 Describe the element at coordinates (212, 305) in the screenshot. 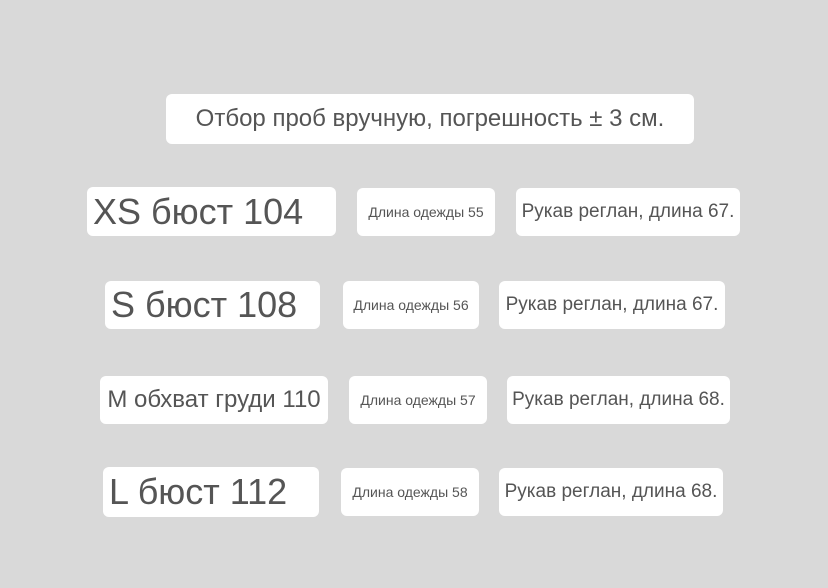

I see `size-label-s: S бюст 108` at that location.